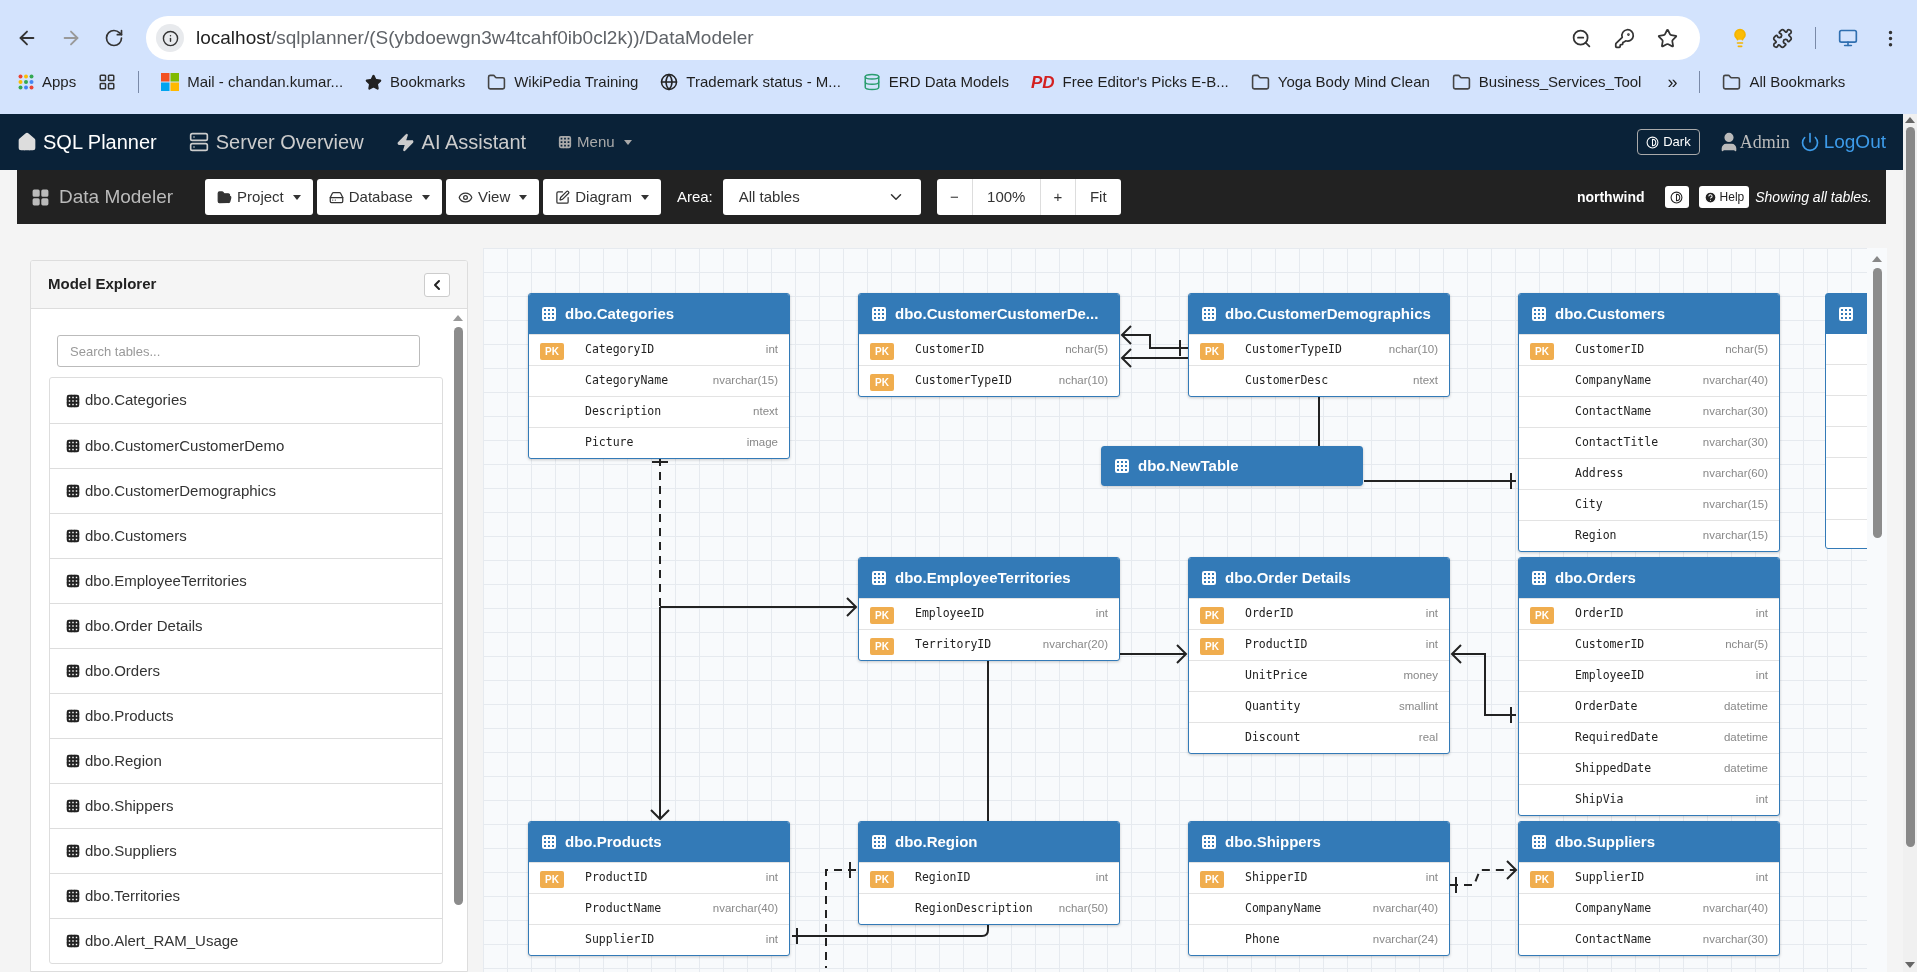 The width and height of the screenshot is (1917, 972). Describe the element at coordinates (821, 197) in the screenshot. I see `area-select: All tables` at that location.